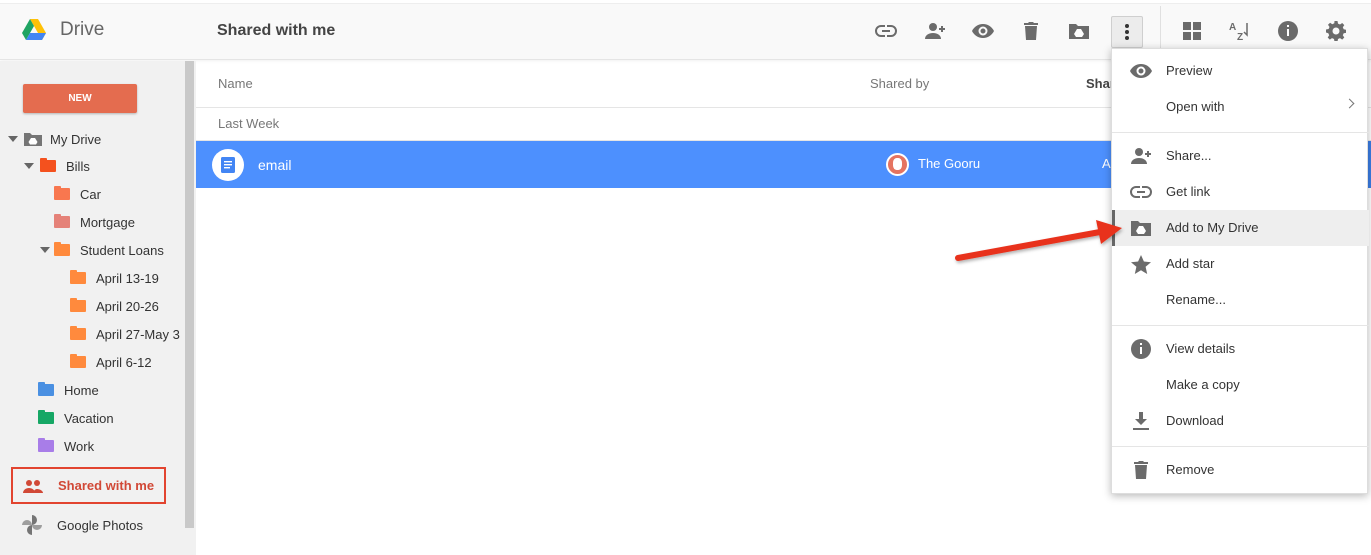 This screenshot has width=1371, height=555. I want to click on sidebar-item-google-photos: Google Photos, so click(82, 525).